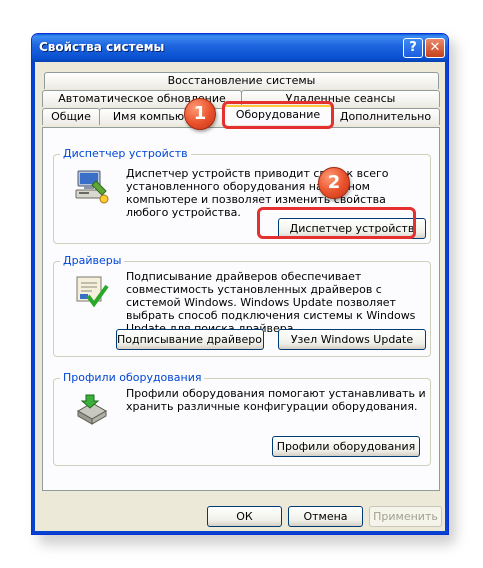 The image size is (483, 568). Describe the element at coordinates (92, 260) in the screenshot. I see `drivers-group-title: Драйверы` at that location.